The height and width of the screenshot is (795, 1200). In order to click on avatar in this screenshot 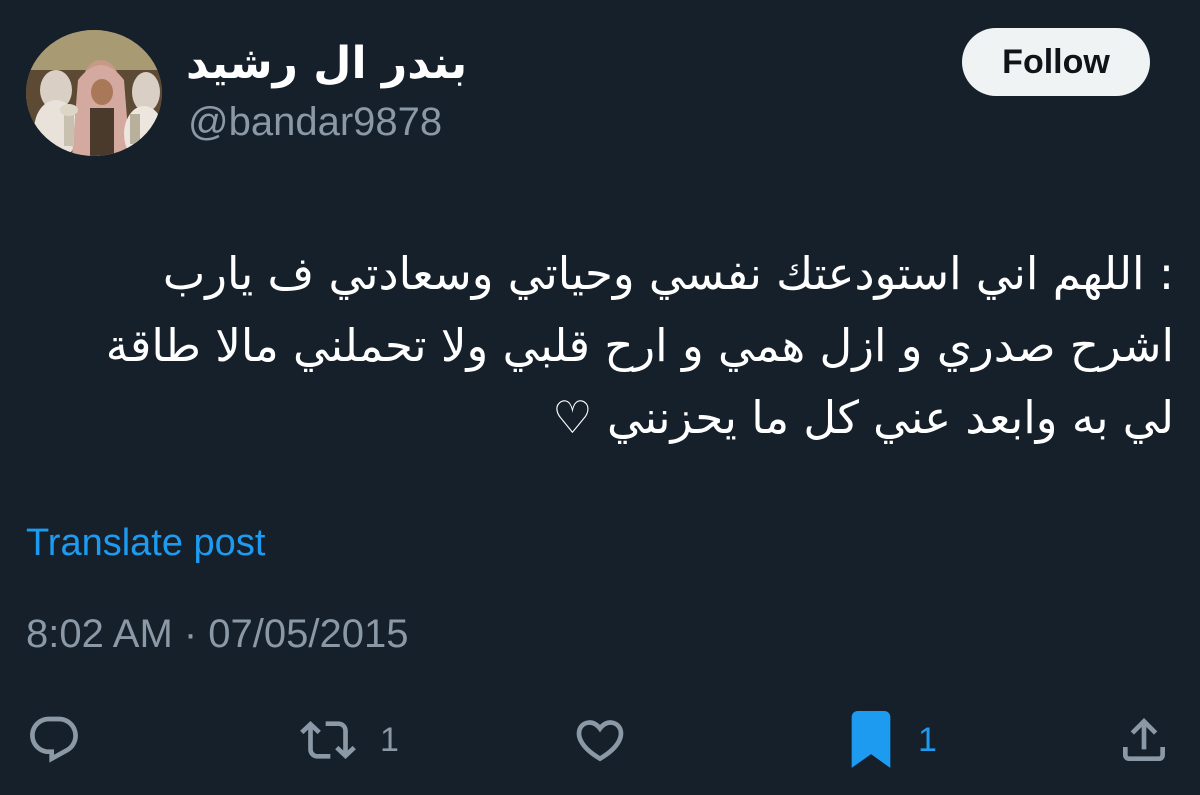, I will do `click(94, 93)`.